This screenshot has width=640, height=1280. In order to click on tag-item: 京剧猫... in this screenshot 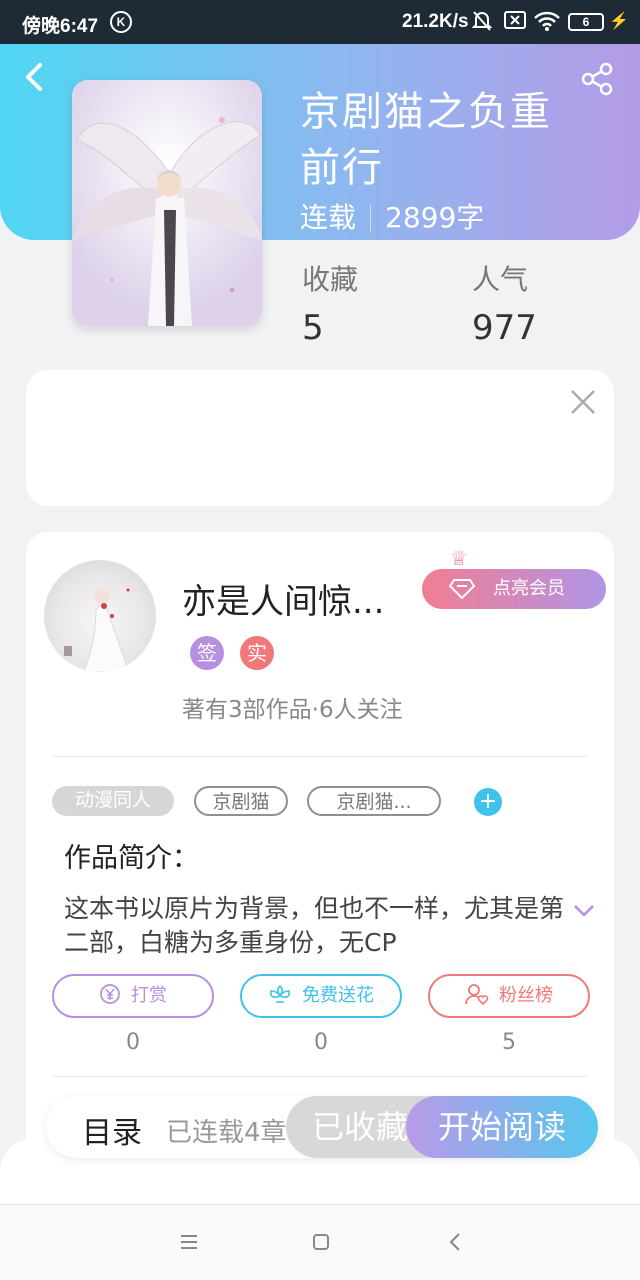, I will do `click(374, 801)`.